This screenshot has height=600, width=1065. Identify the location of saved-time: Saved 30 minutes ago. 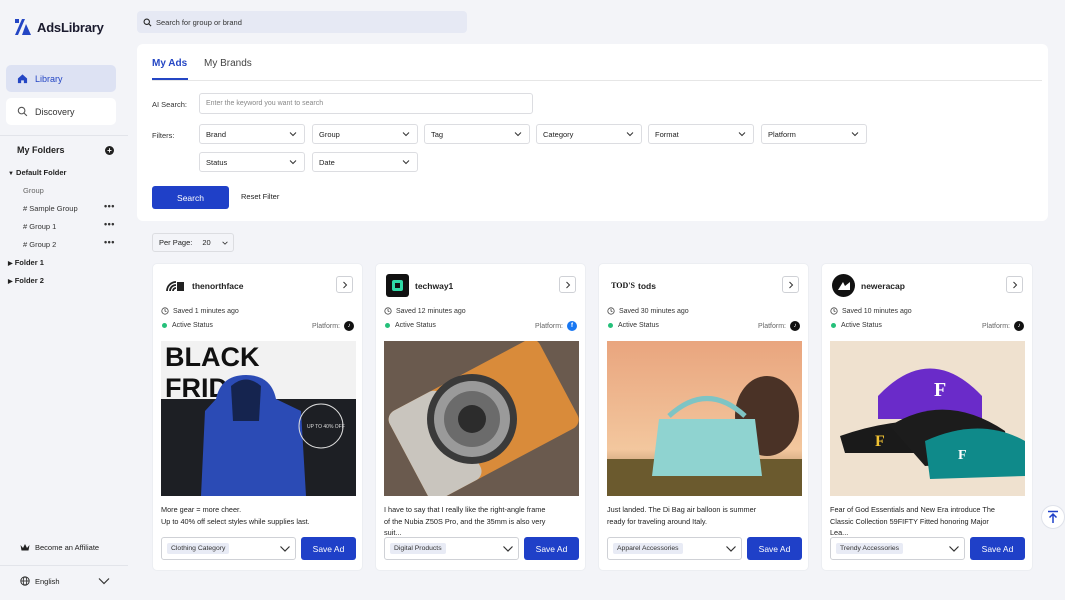
(648, 311).